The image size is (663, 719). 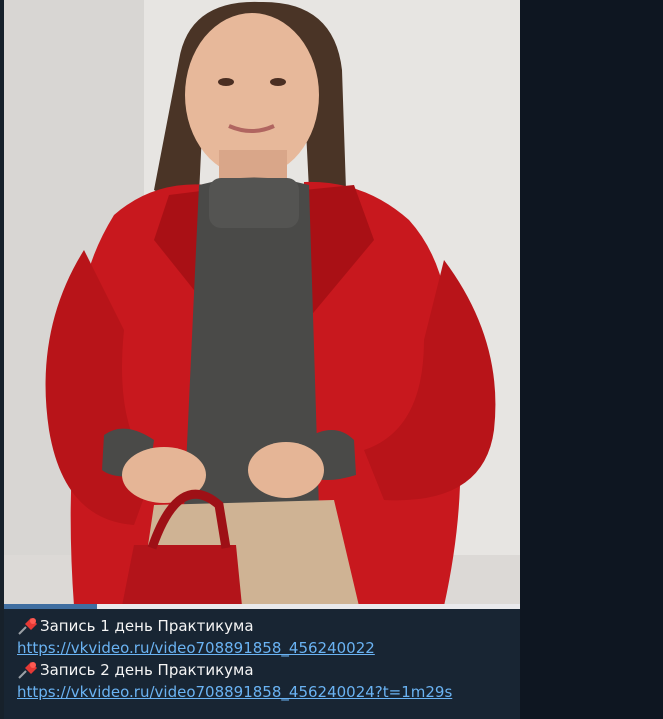 What do you see at coordinates (147, 626) in the screenshot?
I see `caption-text-1: Запись 1 день Практикума` at bounding box center [147, 626].